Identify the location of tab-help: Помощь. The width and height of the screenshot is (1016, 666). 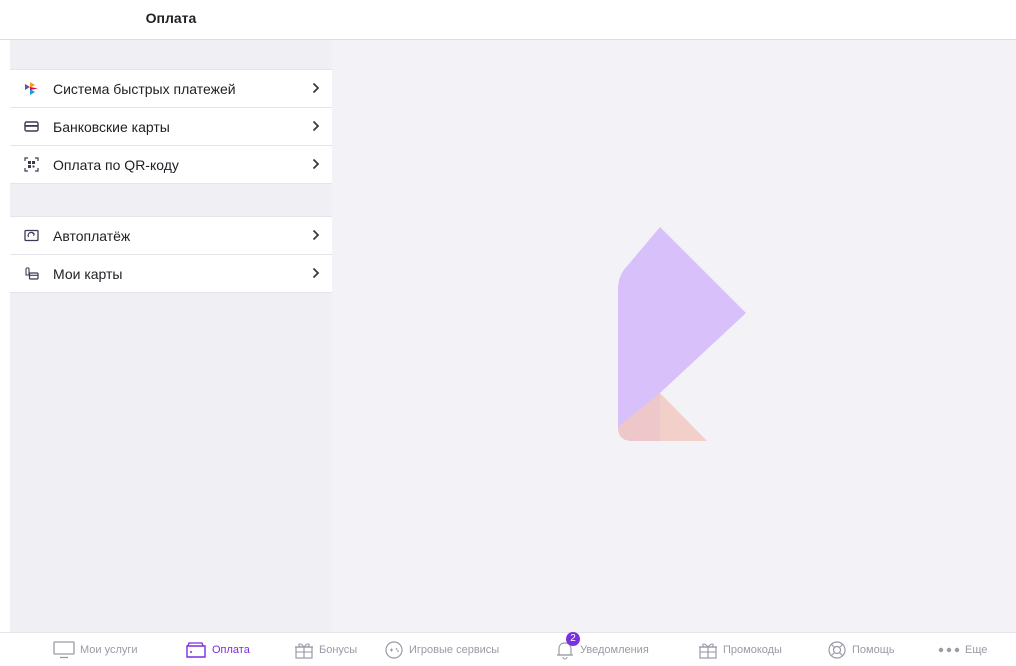
(861, 649).